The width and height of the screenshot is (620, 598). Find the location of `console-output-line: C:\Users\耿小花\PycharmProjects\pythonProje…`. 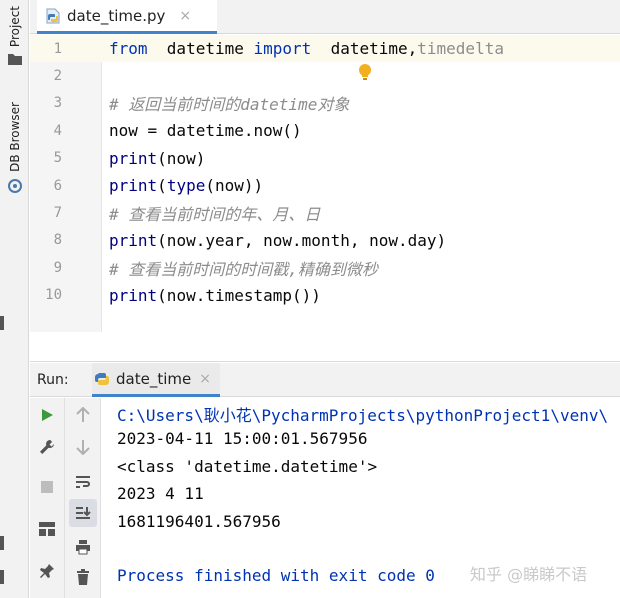

console-output-line: C:\Users\耿小花\PycharmProjects\pythonProje… is located at coordinates (363, 415).